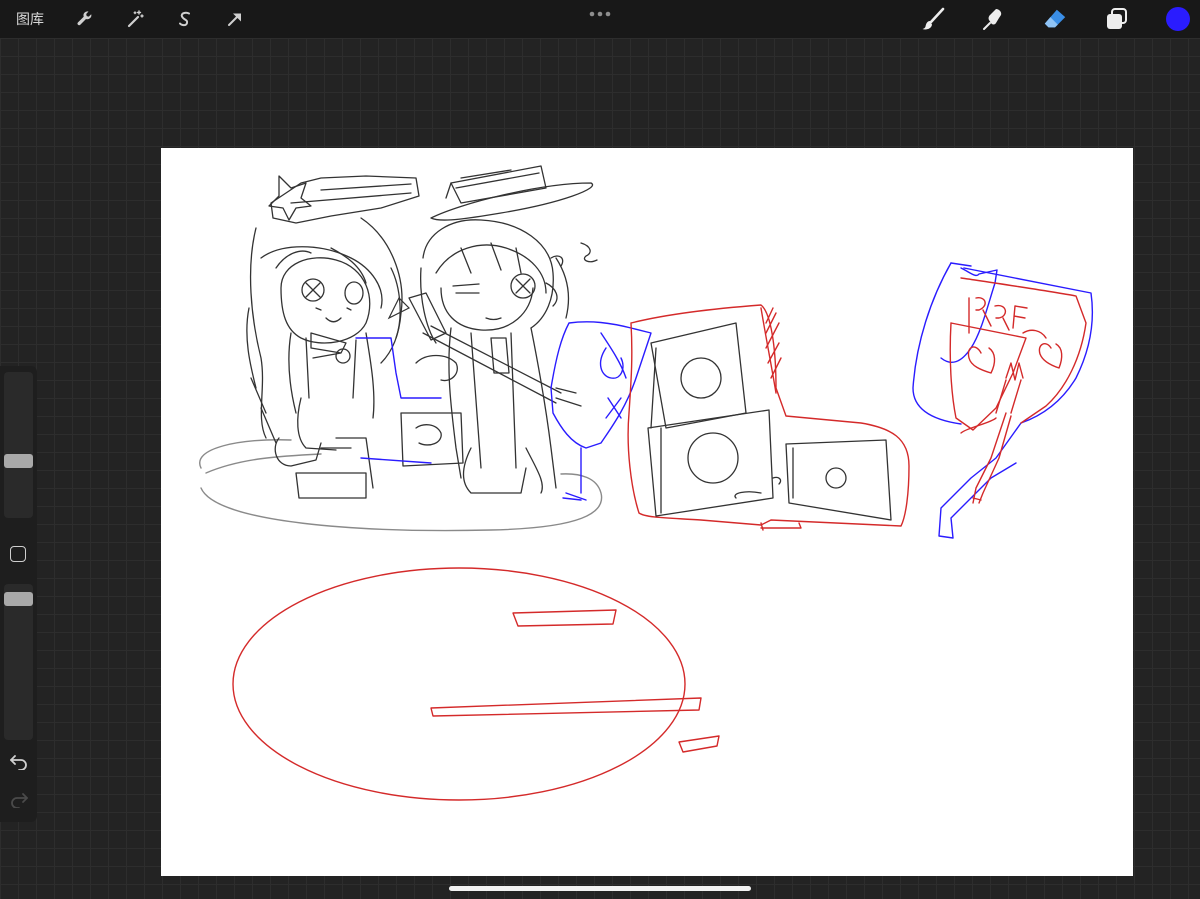 The image size is (1200, 899). Describe the element at coordinates (1055, 19) in the screenshot. I see `eraser-icon` at that location.